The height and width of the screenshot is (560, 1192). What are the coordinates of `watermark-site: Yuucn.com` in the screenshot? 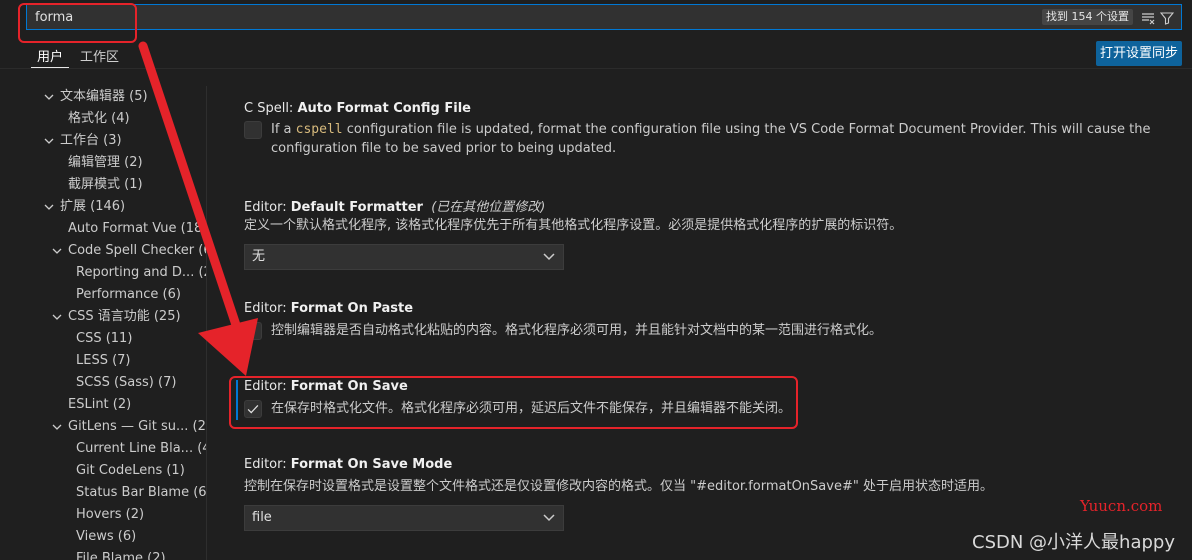 It's located at (1121, 506).